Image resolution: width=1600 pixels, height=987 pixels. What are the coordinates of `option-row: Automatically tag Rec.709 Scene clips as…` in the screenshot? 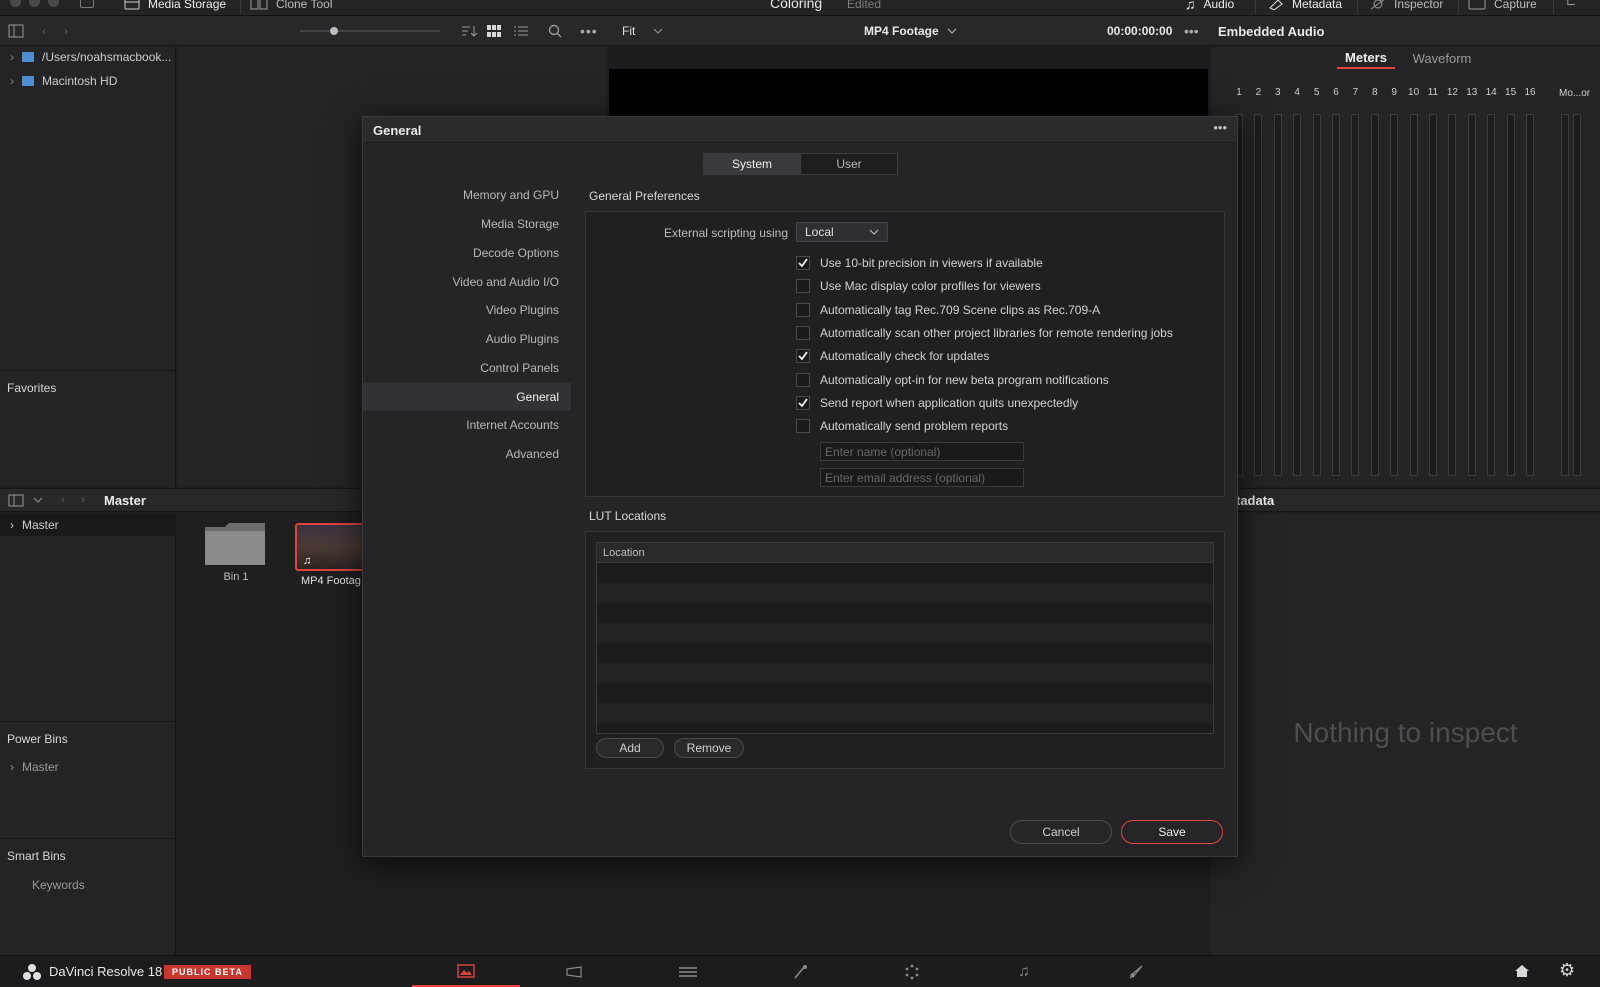 It's located at (948, 310).